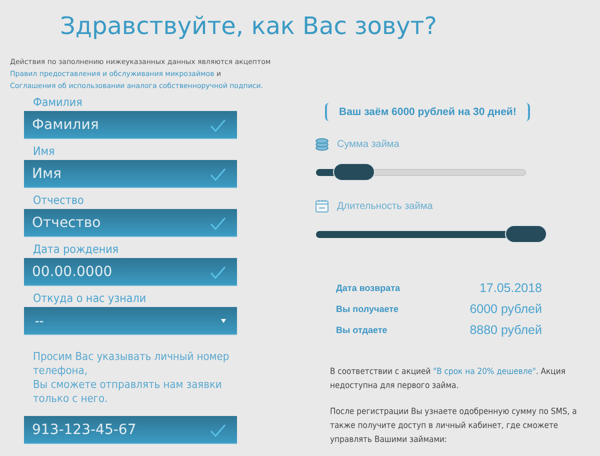  I want to click on slider-label: Длительность займа, so click(385, 206).